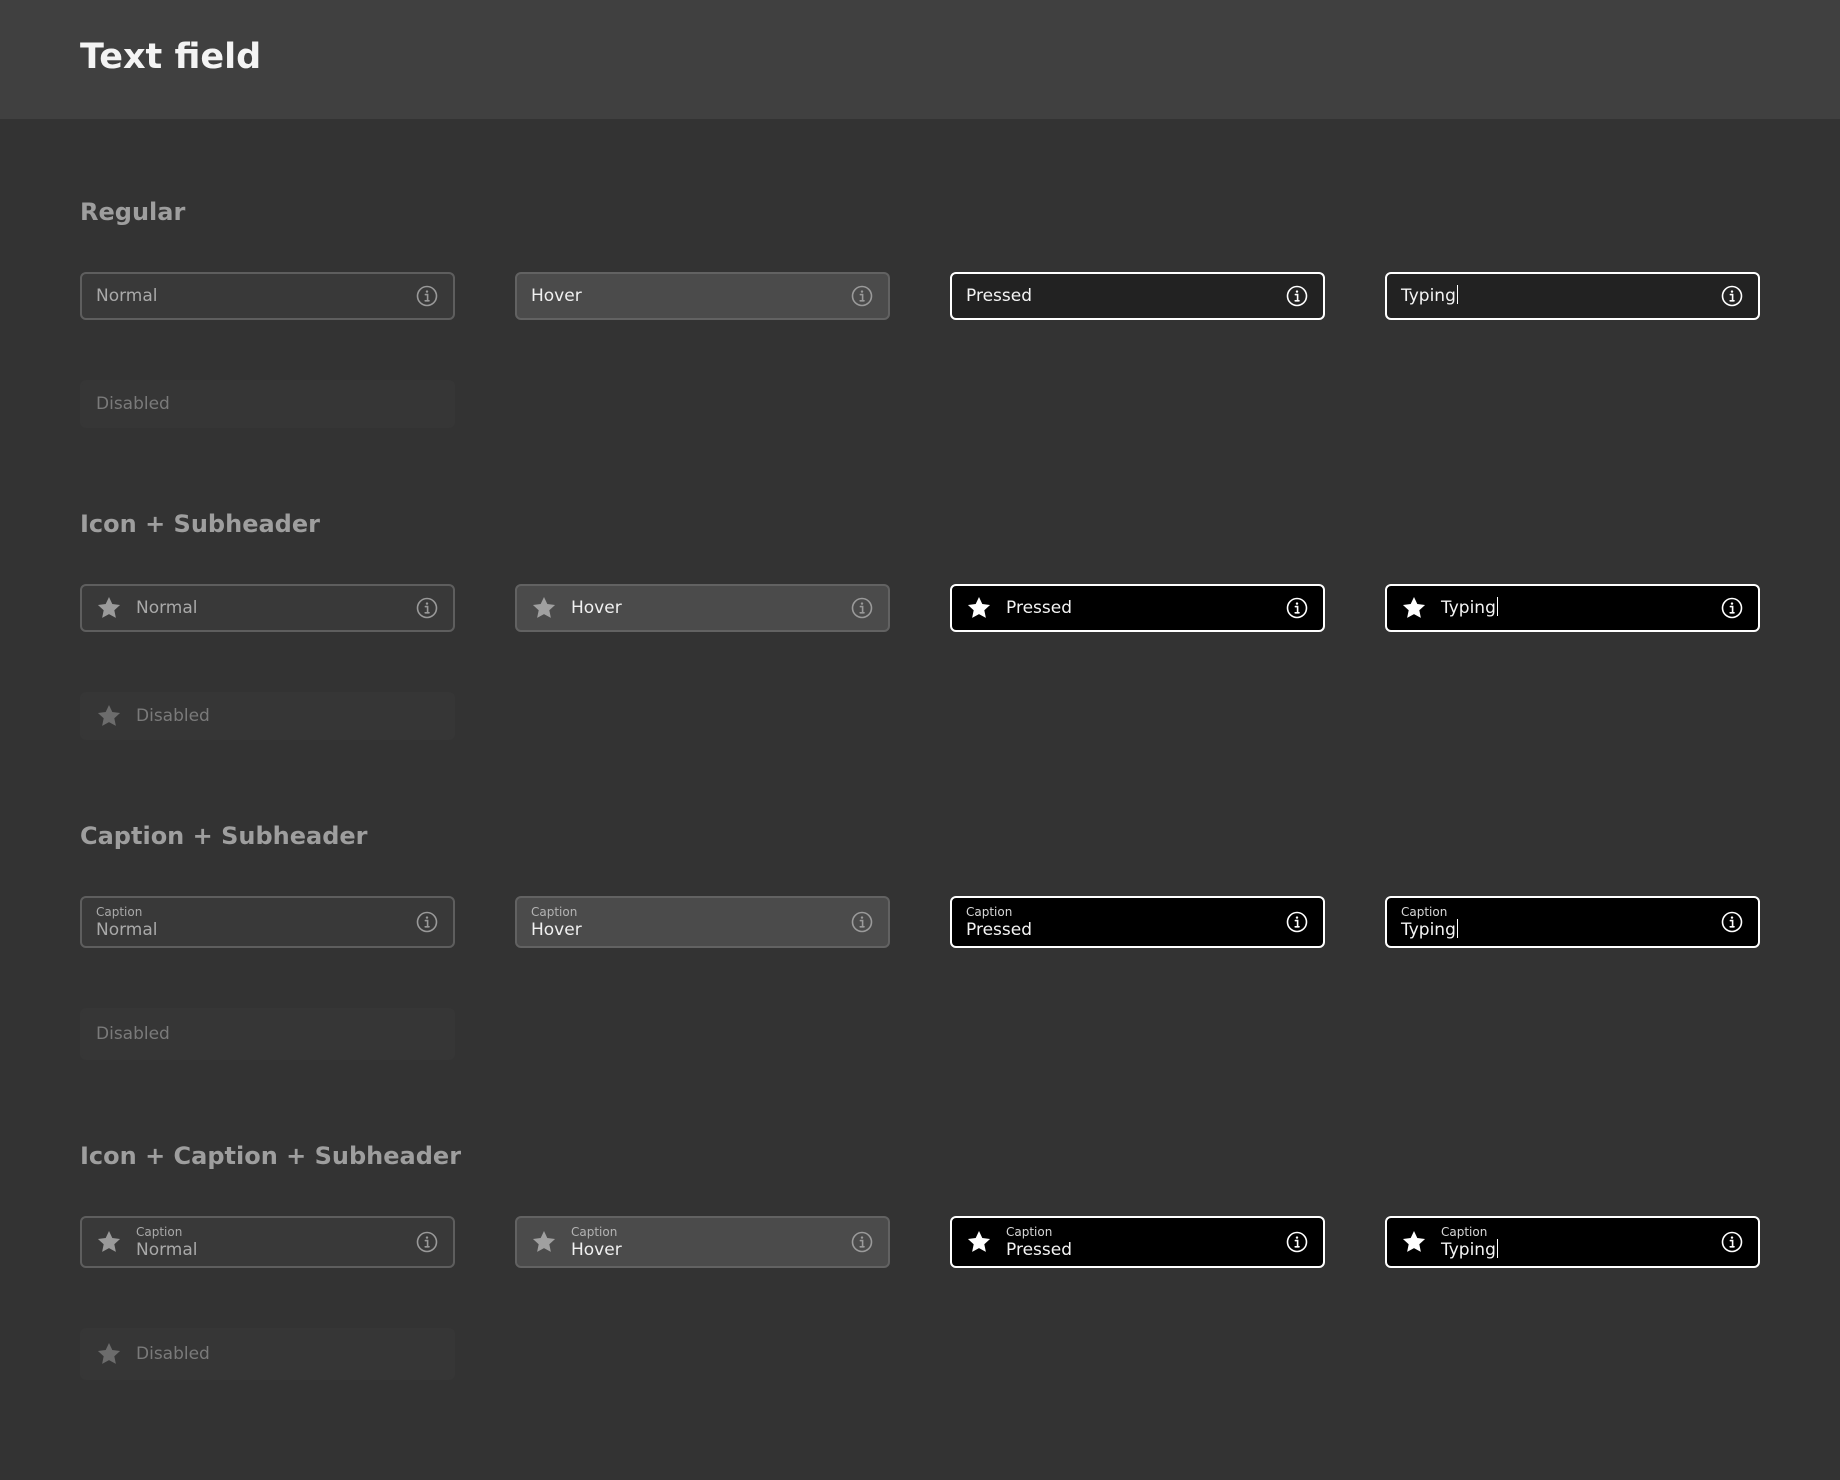 The width and height of the screenshot is (1840, 1480). I want to click on page-title: Text field, so click(171, 57).